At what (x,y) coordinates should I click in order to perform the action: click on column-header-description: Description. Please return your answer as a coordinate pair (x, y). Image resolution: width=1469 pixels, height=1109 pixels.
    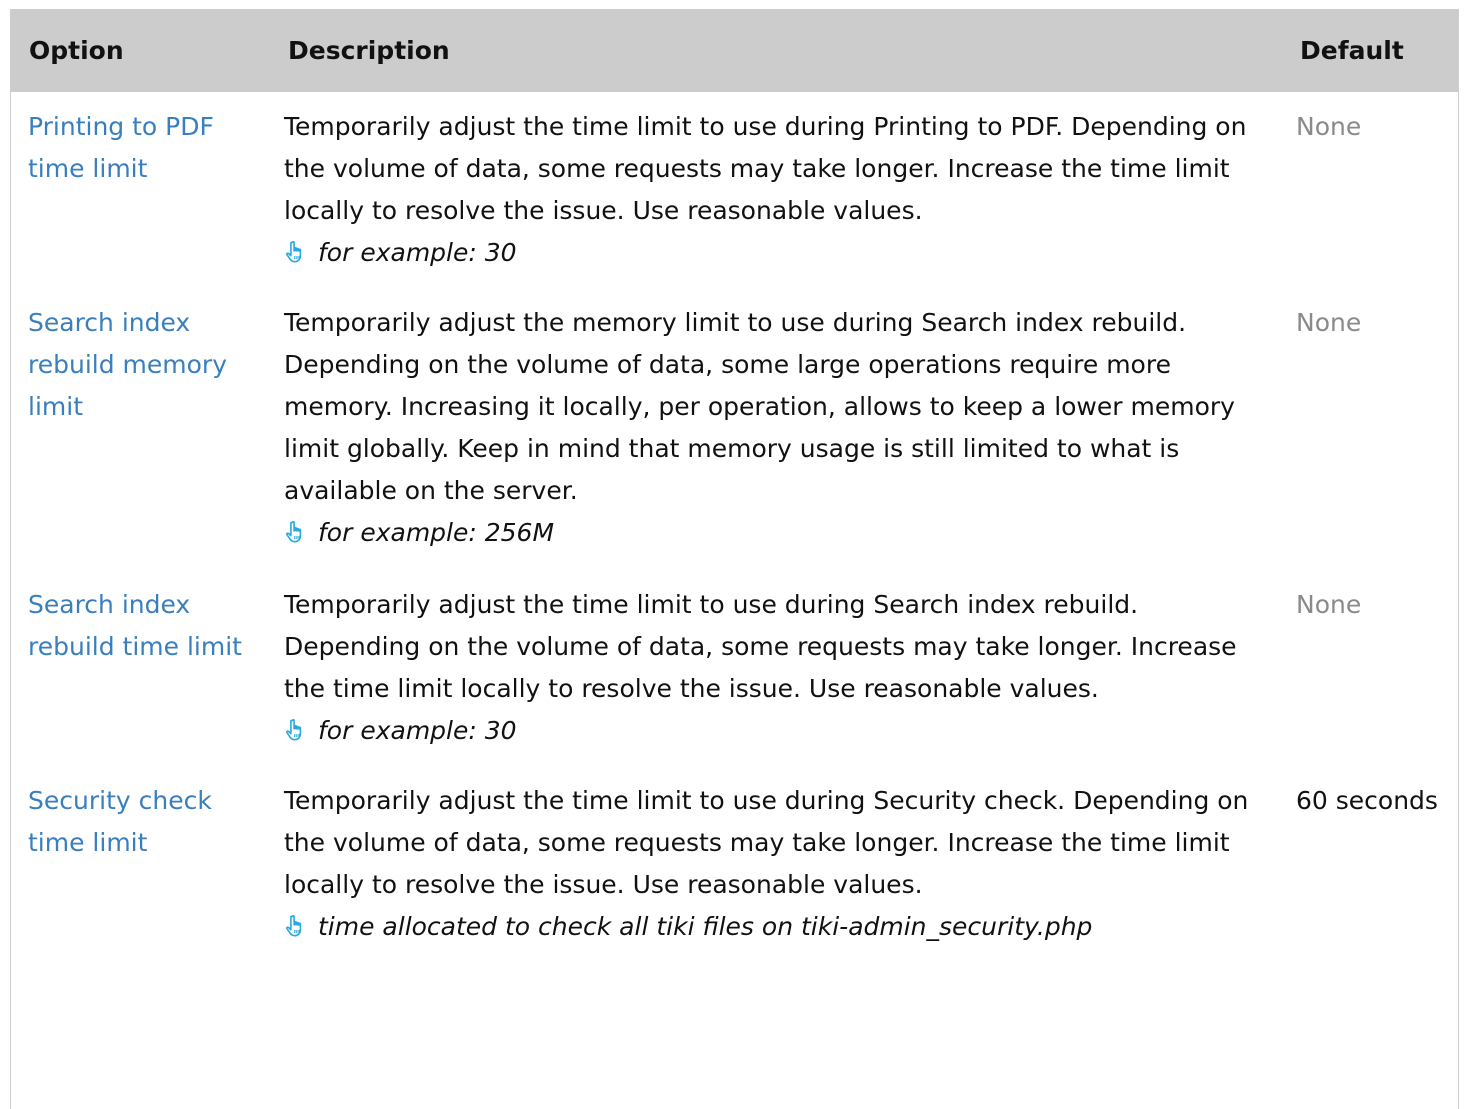
    Looking at the image, I should click on (369, 50).